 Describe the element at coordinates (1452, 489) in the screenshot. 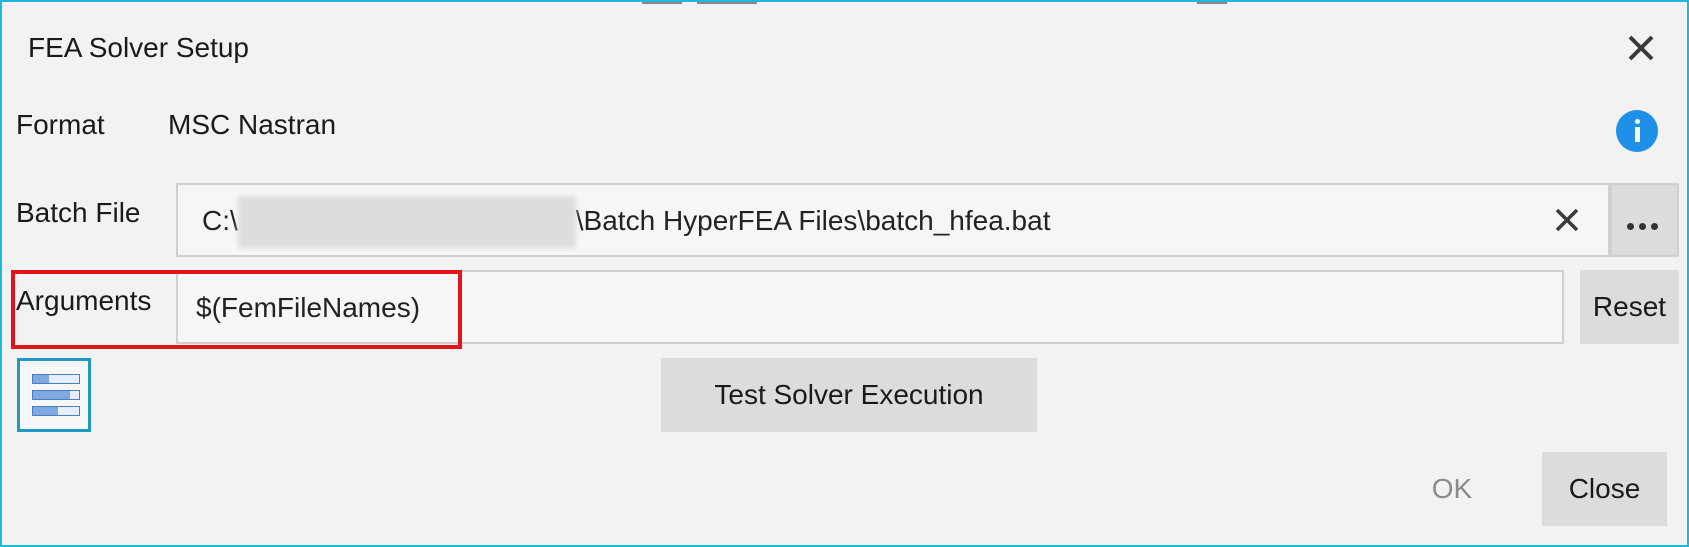

I see `ok-button: OK` at that location.